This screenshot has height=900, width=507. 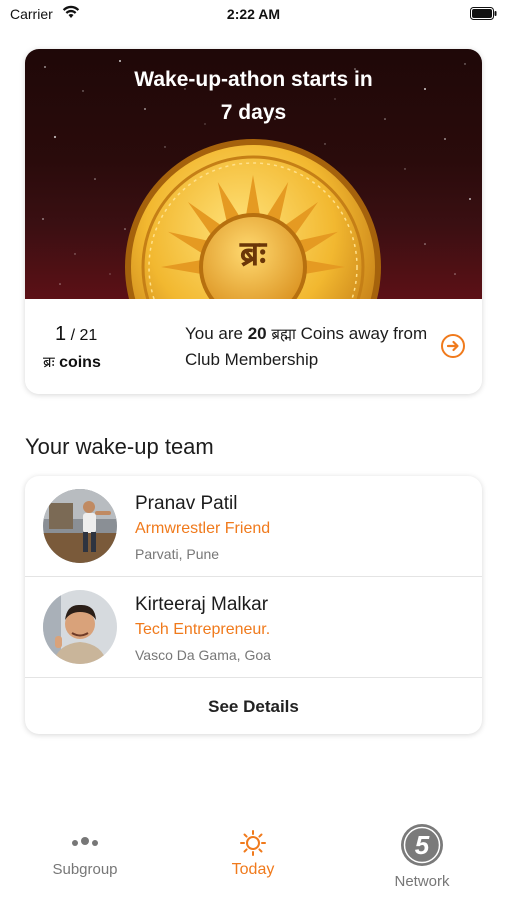 What do you see at coordinates (253, 254) in the screenshot?
I see `coin-symbol: ब्रः` at bounding box center [253, 254].